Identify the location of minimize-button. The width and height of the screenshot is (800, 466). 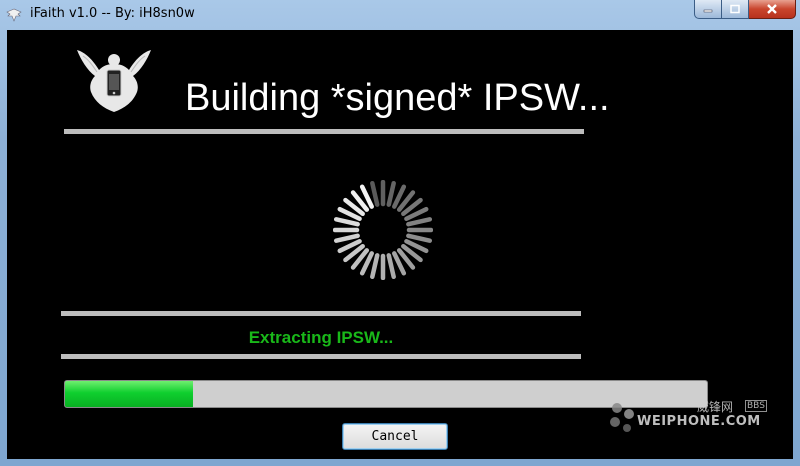
(708, 9).